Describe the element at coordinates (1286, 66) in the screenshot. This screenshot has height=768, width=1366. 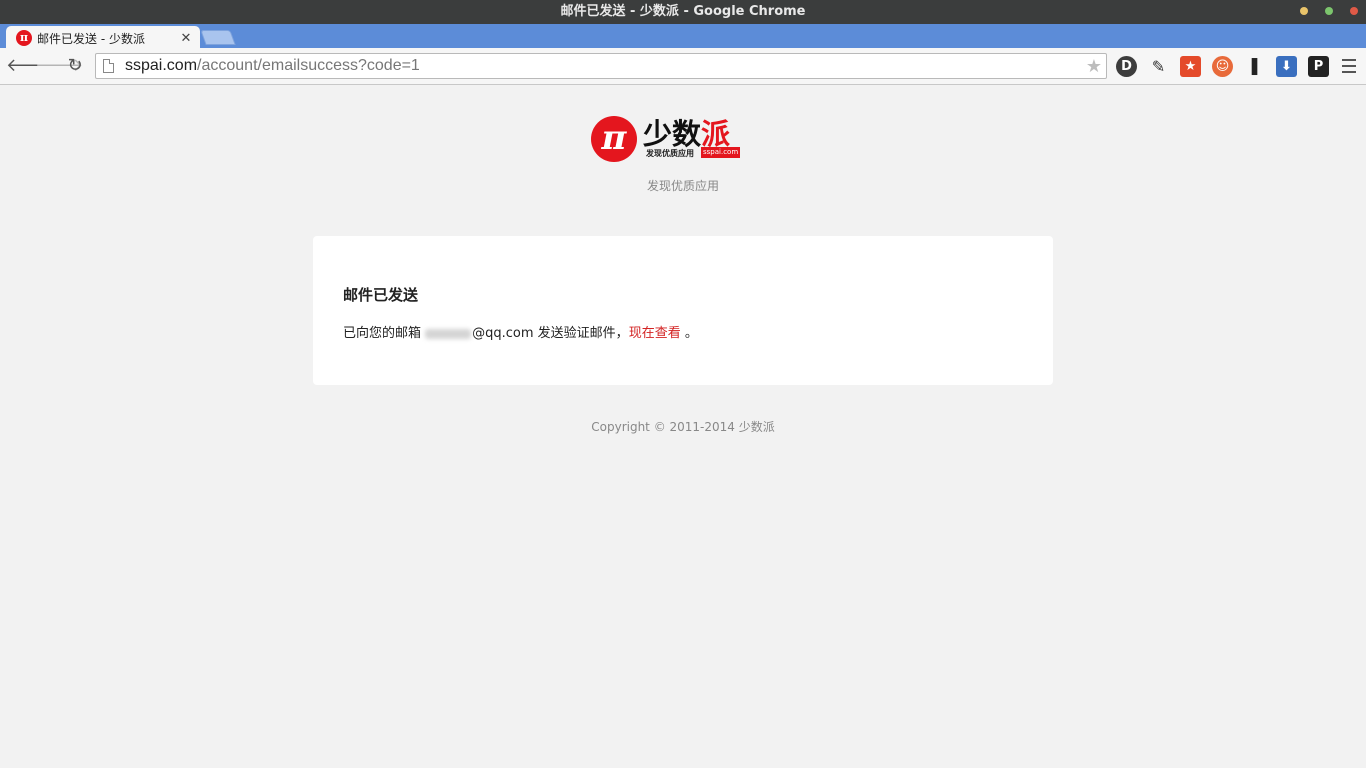
I see `ext-6-icon: ⬇` at that location.